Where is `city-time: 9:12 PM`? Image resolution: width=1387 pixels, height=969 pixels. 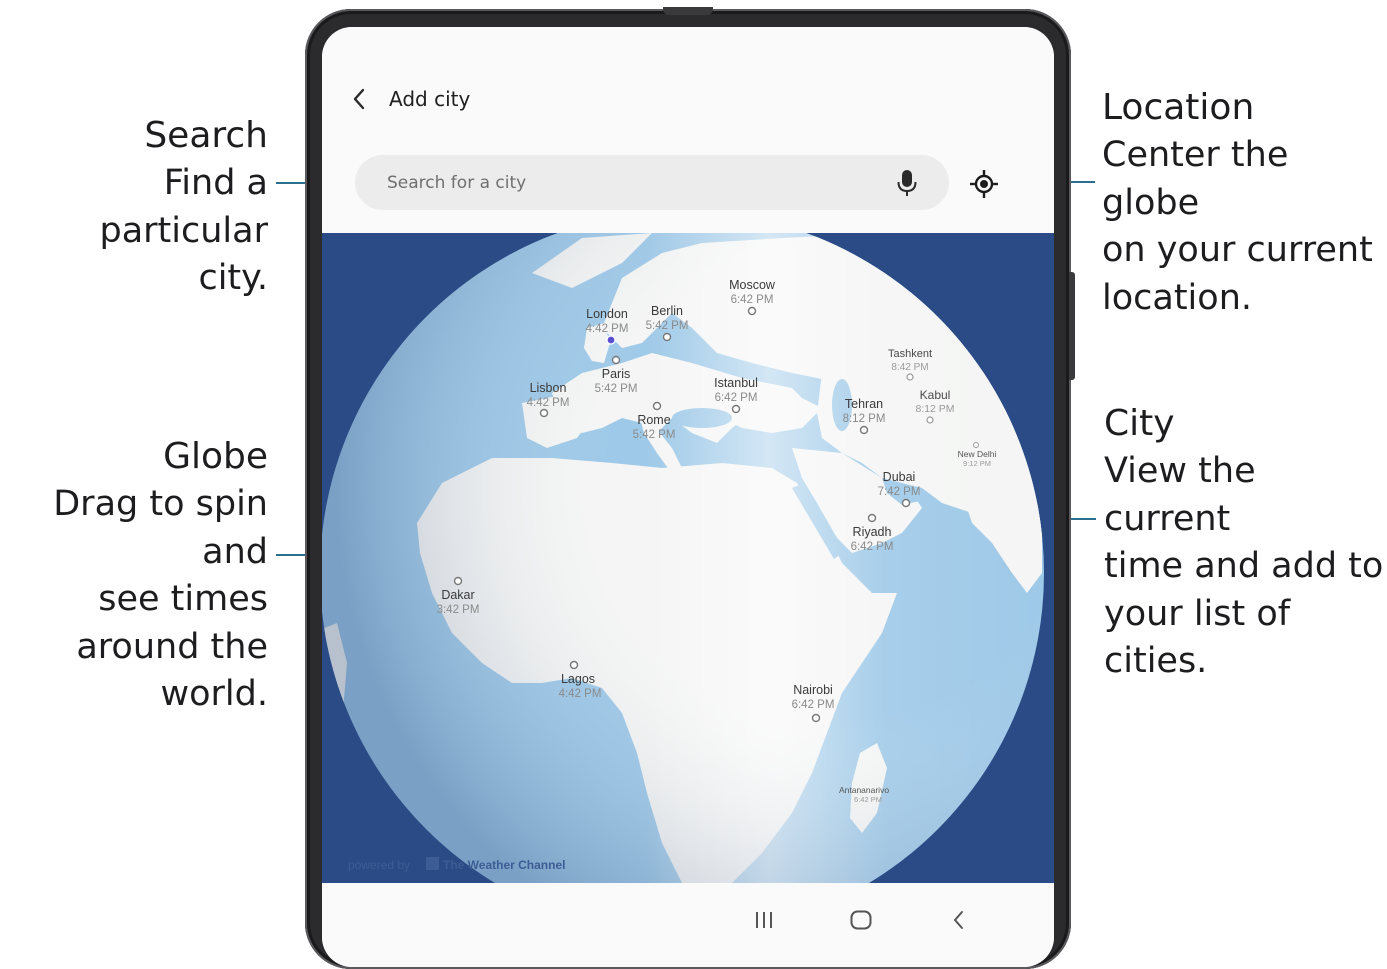
city-time: 9:12 PM is located at coordinates (977, 463).